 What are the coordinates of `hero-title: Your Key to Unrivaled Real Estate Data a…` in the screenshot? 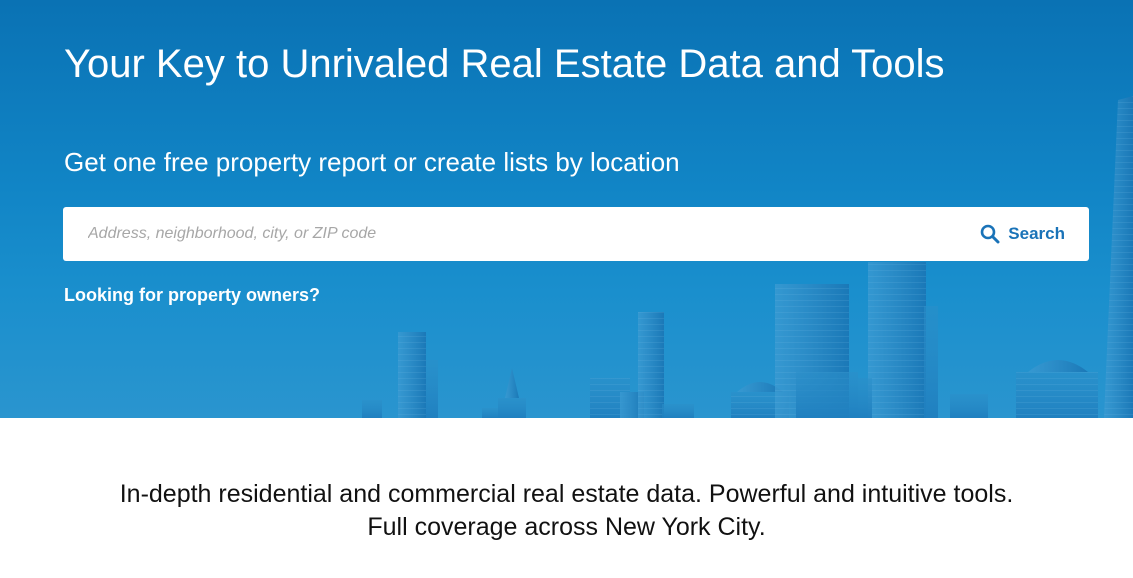 It's located at (504, 64).